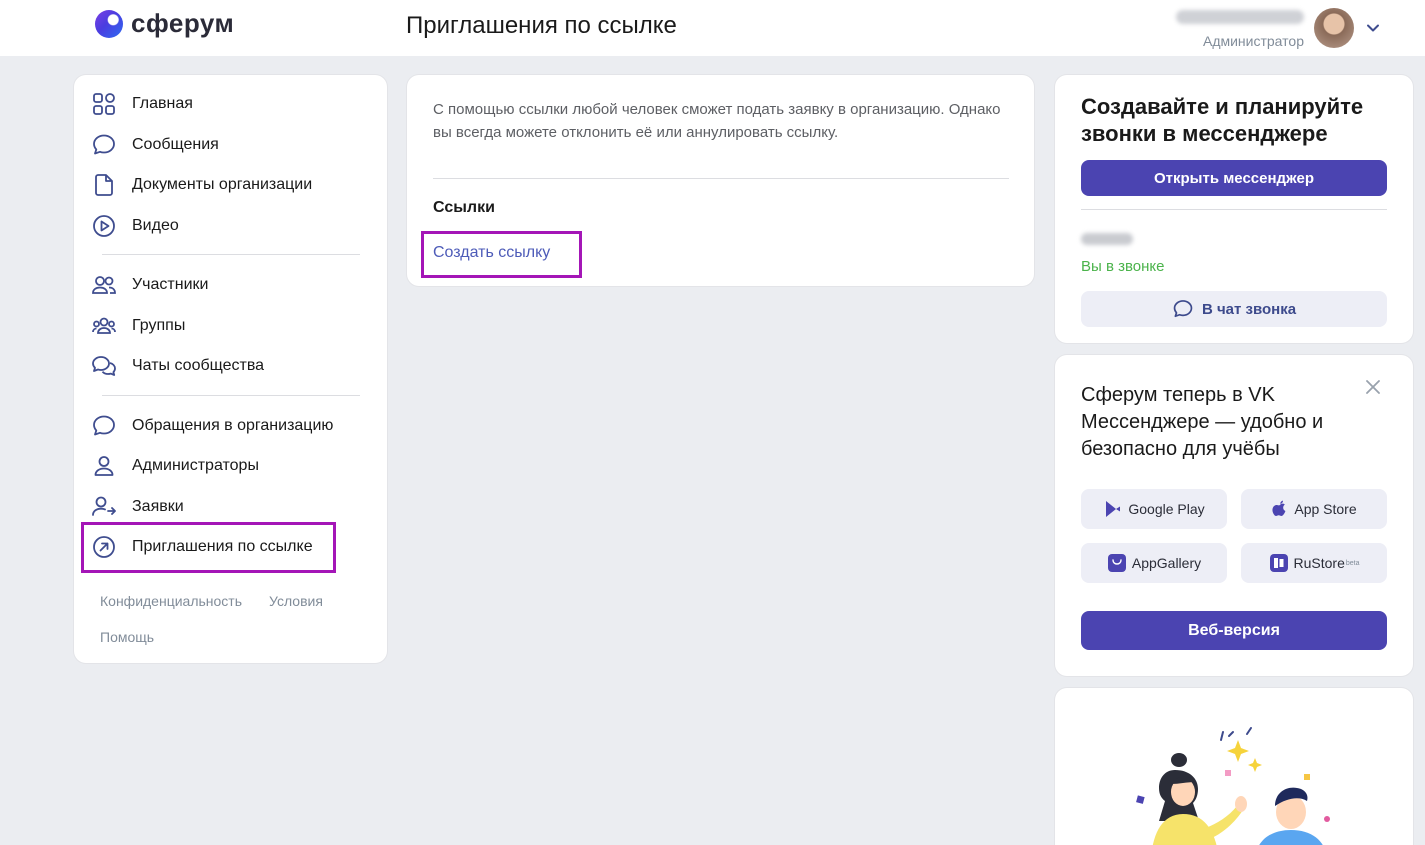  What do you see at coordinates (104, 104) in the screenshot?
I see `grid-icon` at bounding box center [104, 104].